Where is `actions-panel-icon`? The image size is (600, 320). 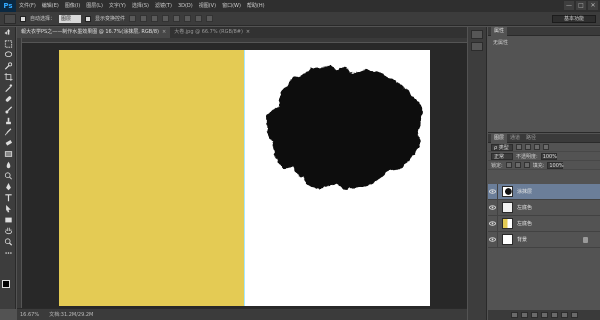 actions-panel-icon is located at coordinates (477, 46).